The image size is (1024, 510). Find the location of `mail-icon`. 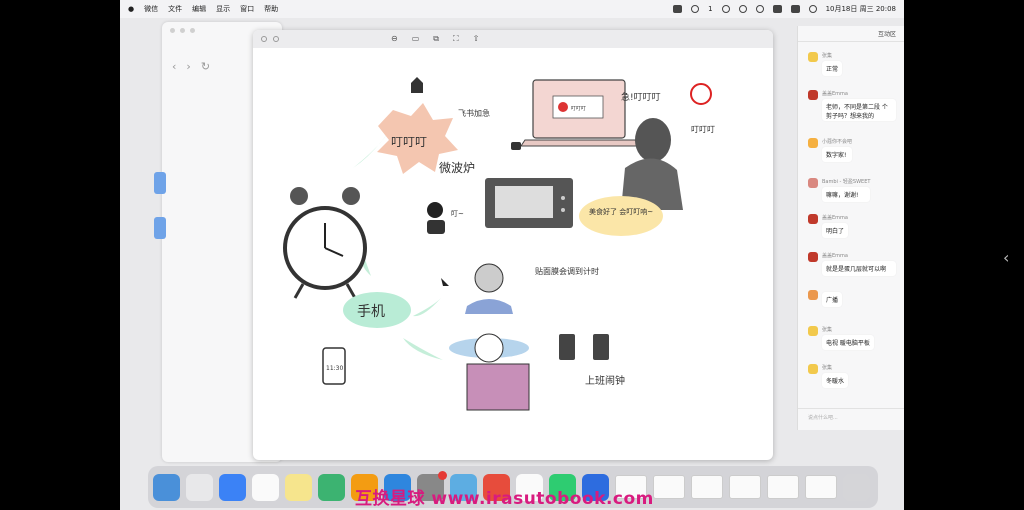

mail-icon is located at coordinates (232, 487).